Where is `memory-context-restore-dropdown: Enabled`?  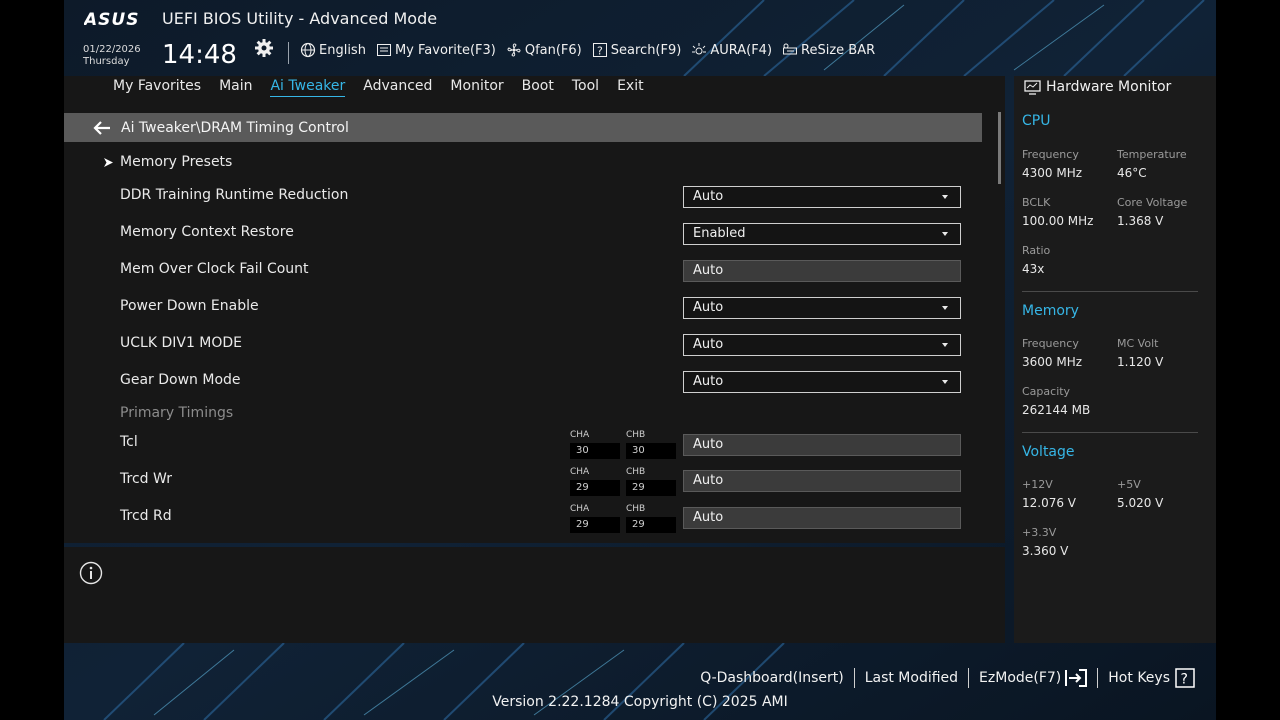 memory-context-restore-dropdown: Enabled is located at coordinates (822, 234).